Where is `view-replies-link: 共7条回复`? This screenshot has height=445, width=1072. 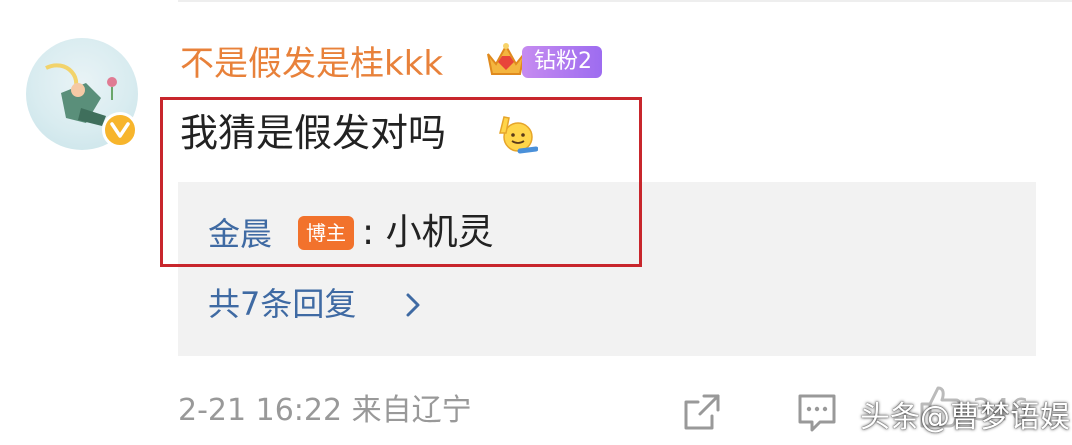
view-replies-link: 共7条回复 is located at coordinates (282, 304).